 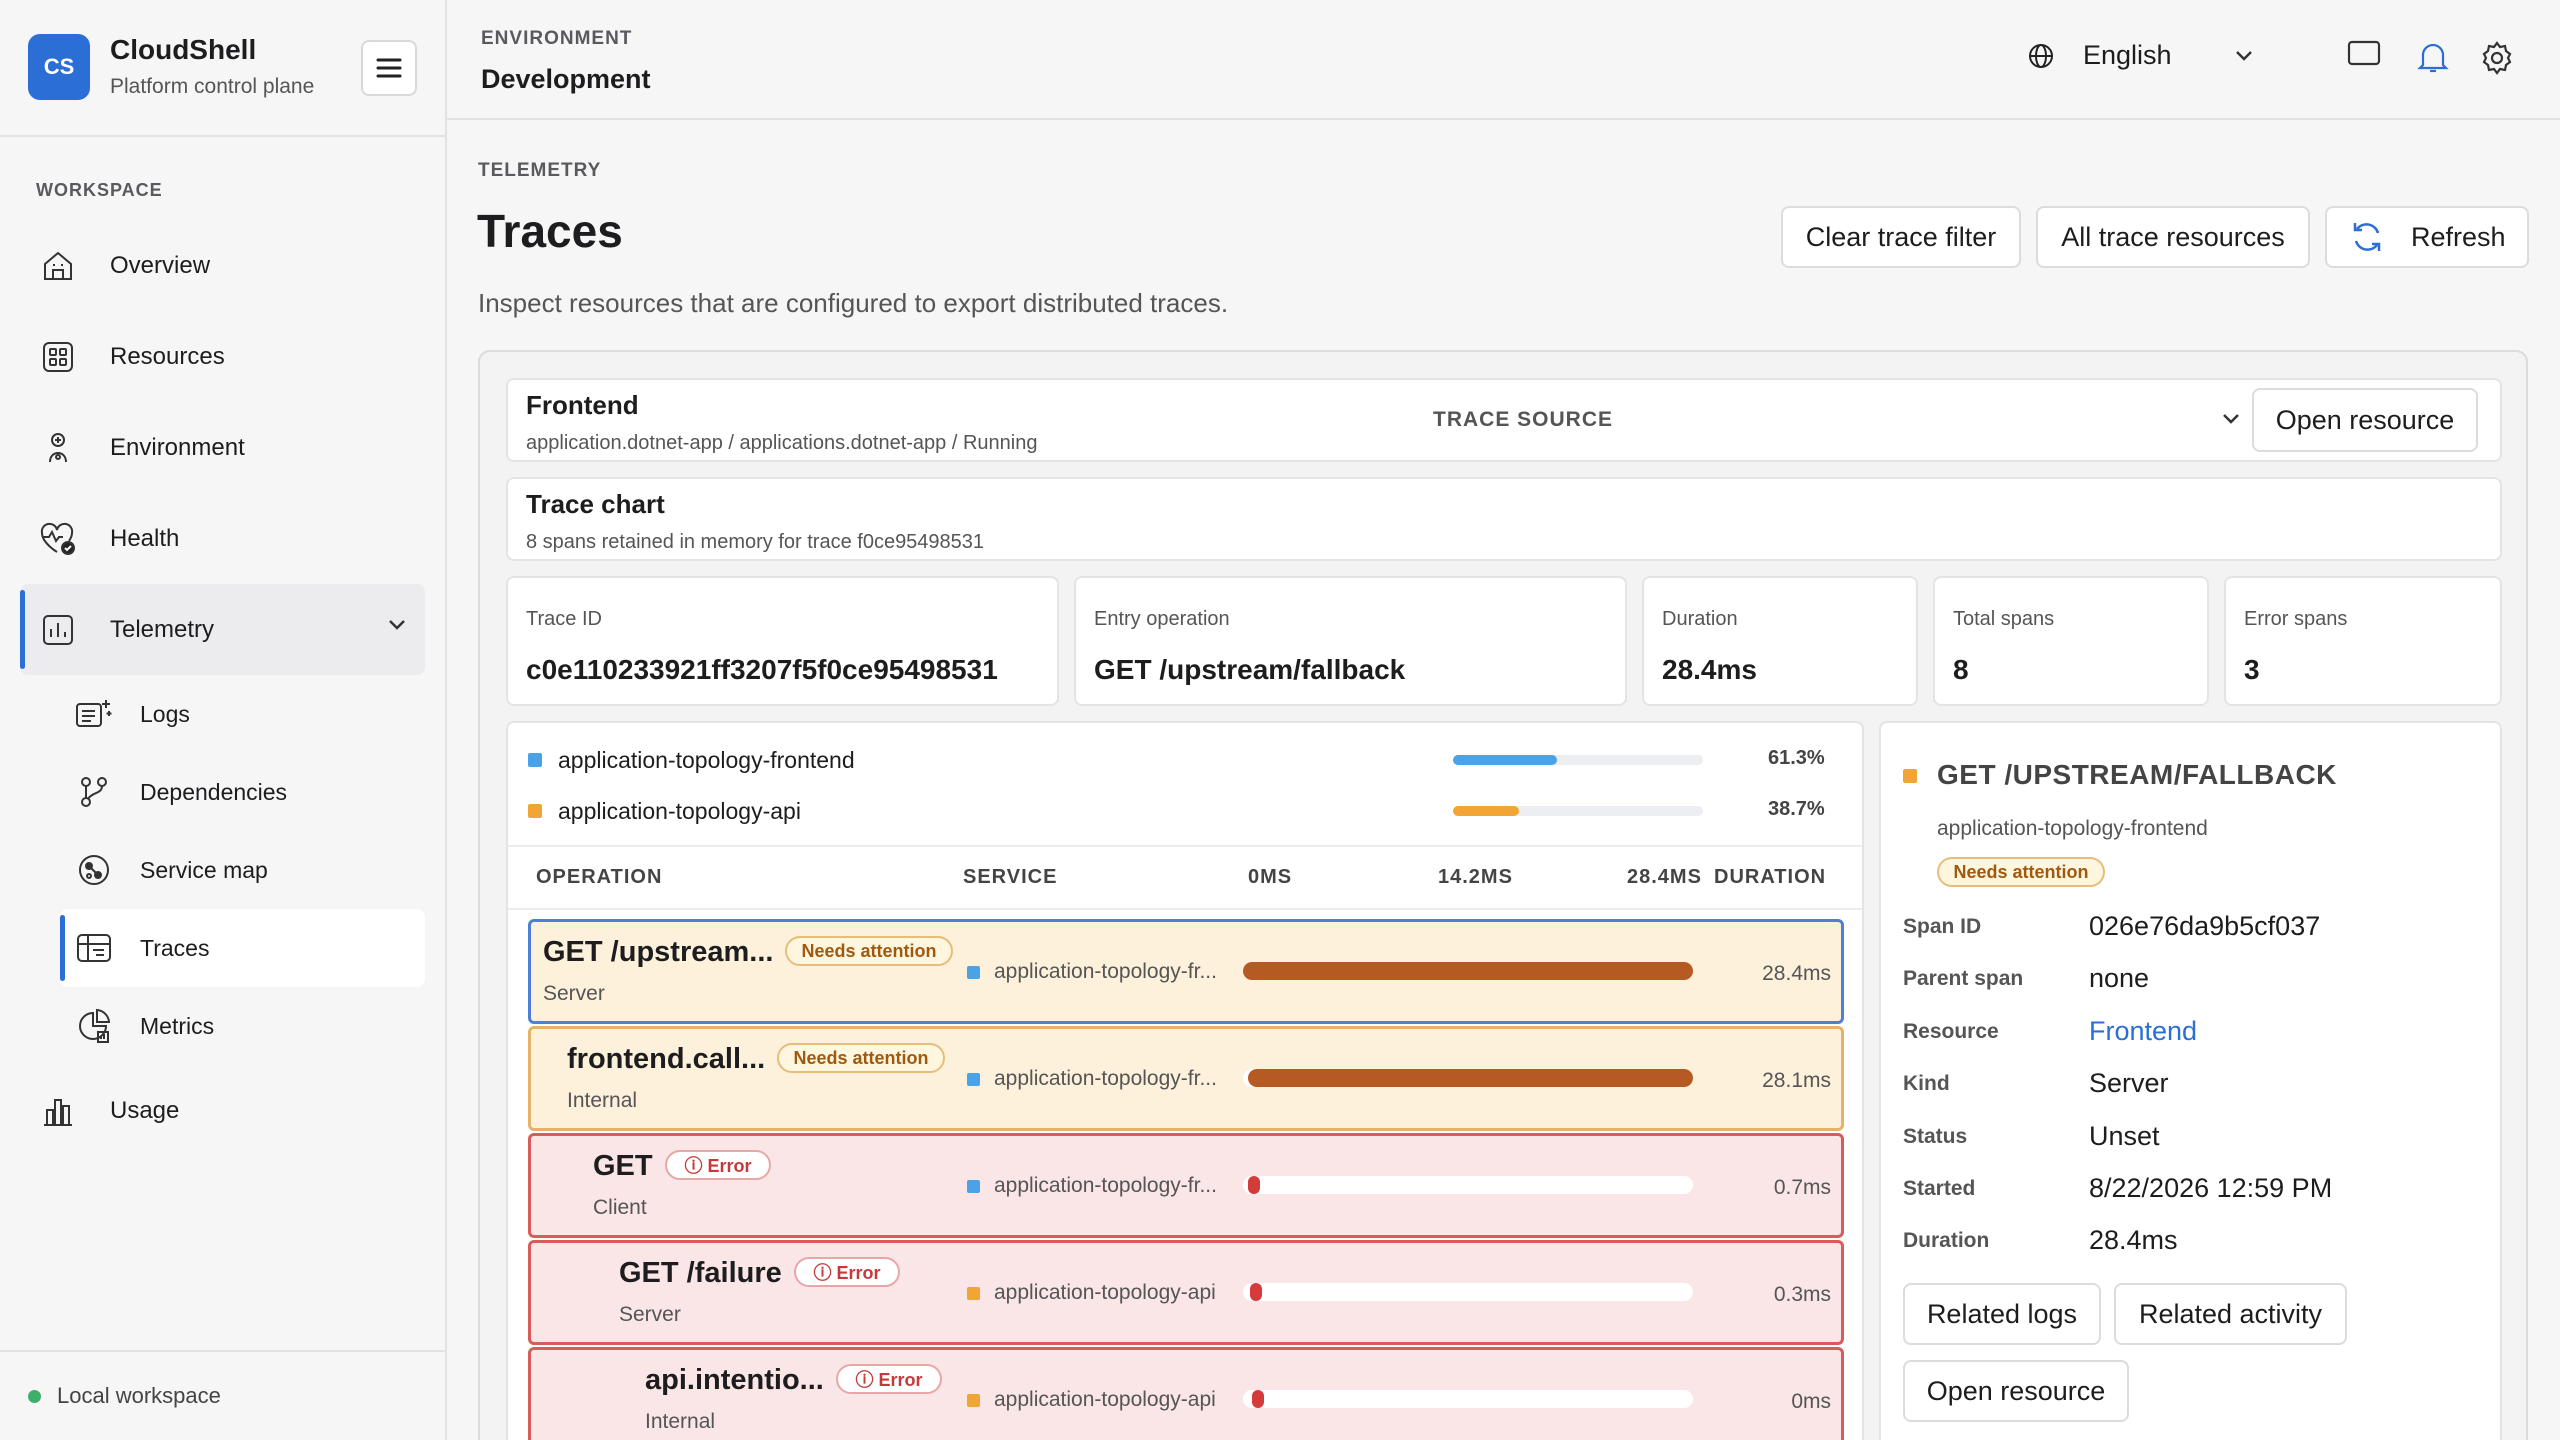 I want to click on sidebar-item-label: Resources, so click(x=167, y=356).